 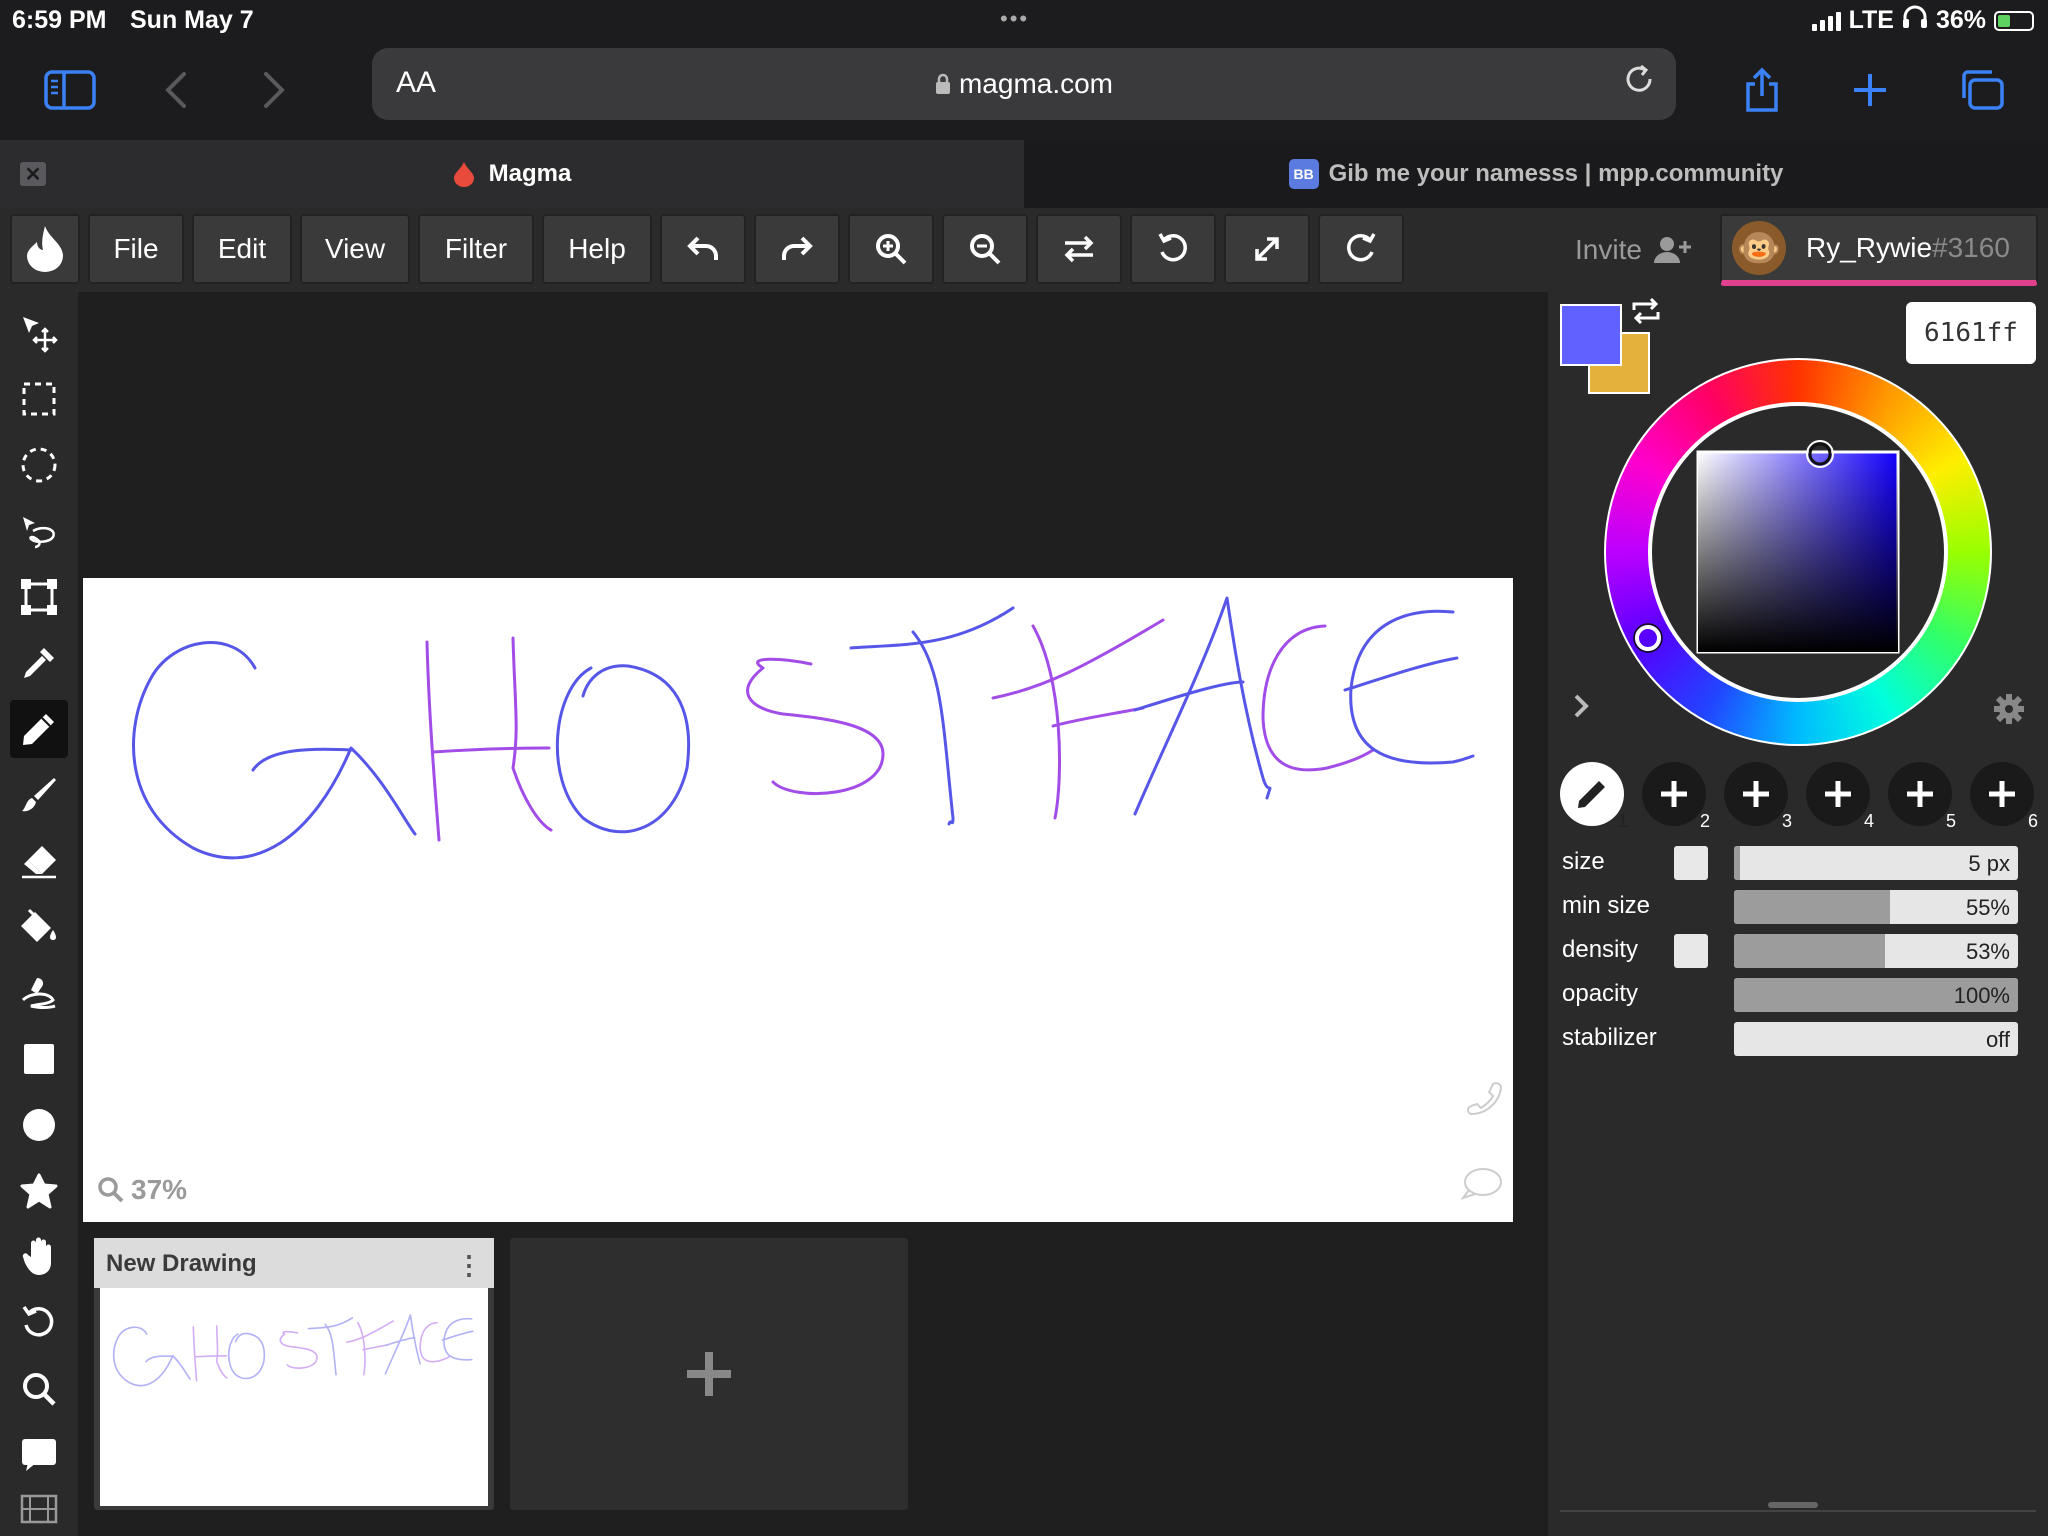 I want to click on zoom-in-icon, so click(x=891, y=249).